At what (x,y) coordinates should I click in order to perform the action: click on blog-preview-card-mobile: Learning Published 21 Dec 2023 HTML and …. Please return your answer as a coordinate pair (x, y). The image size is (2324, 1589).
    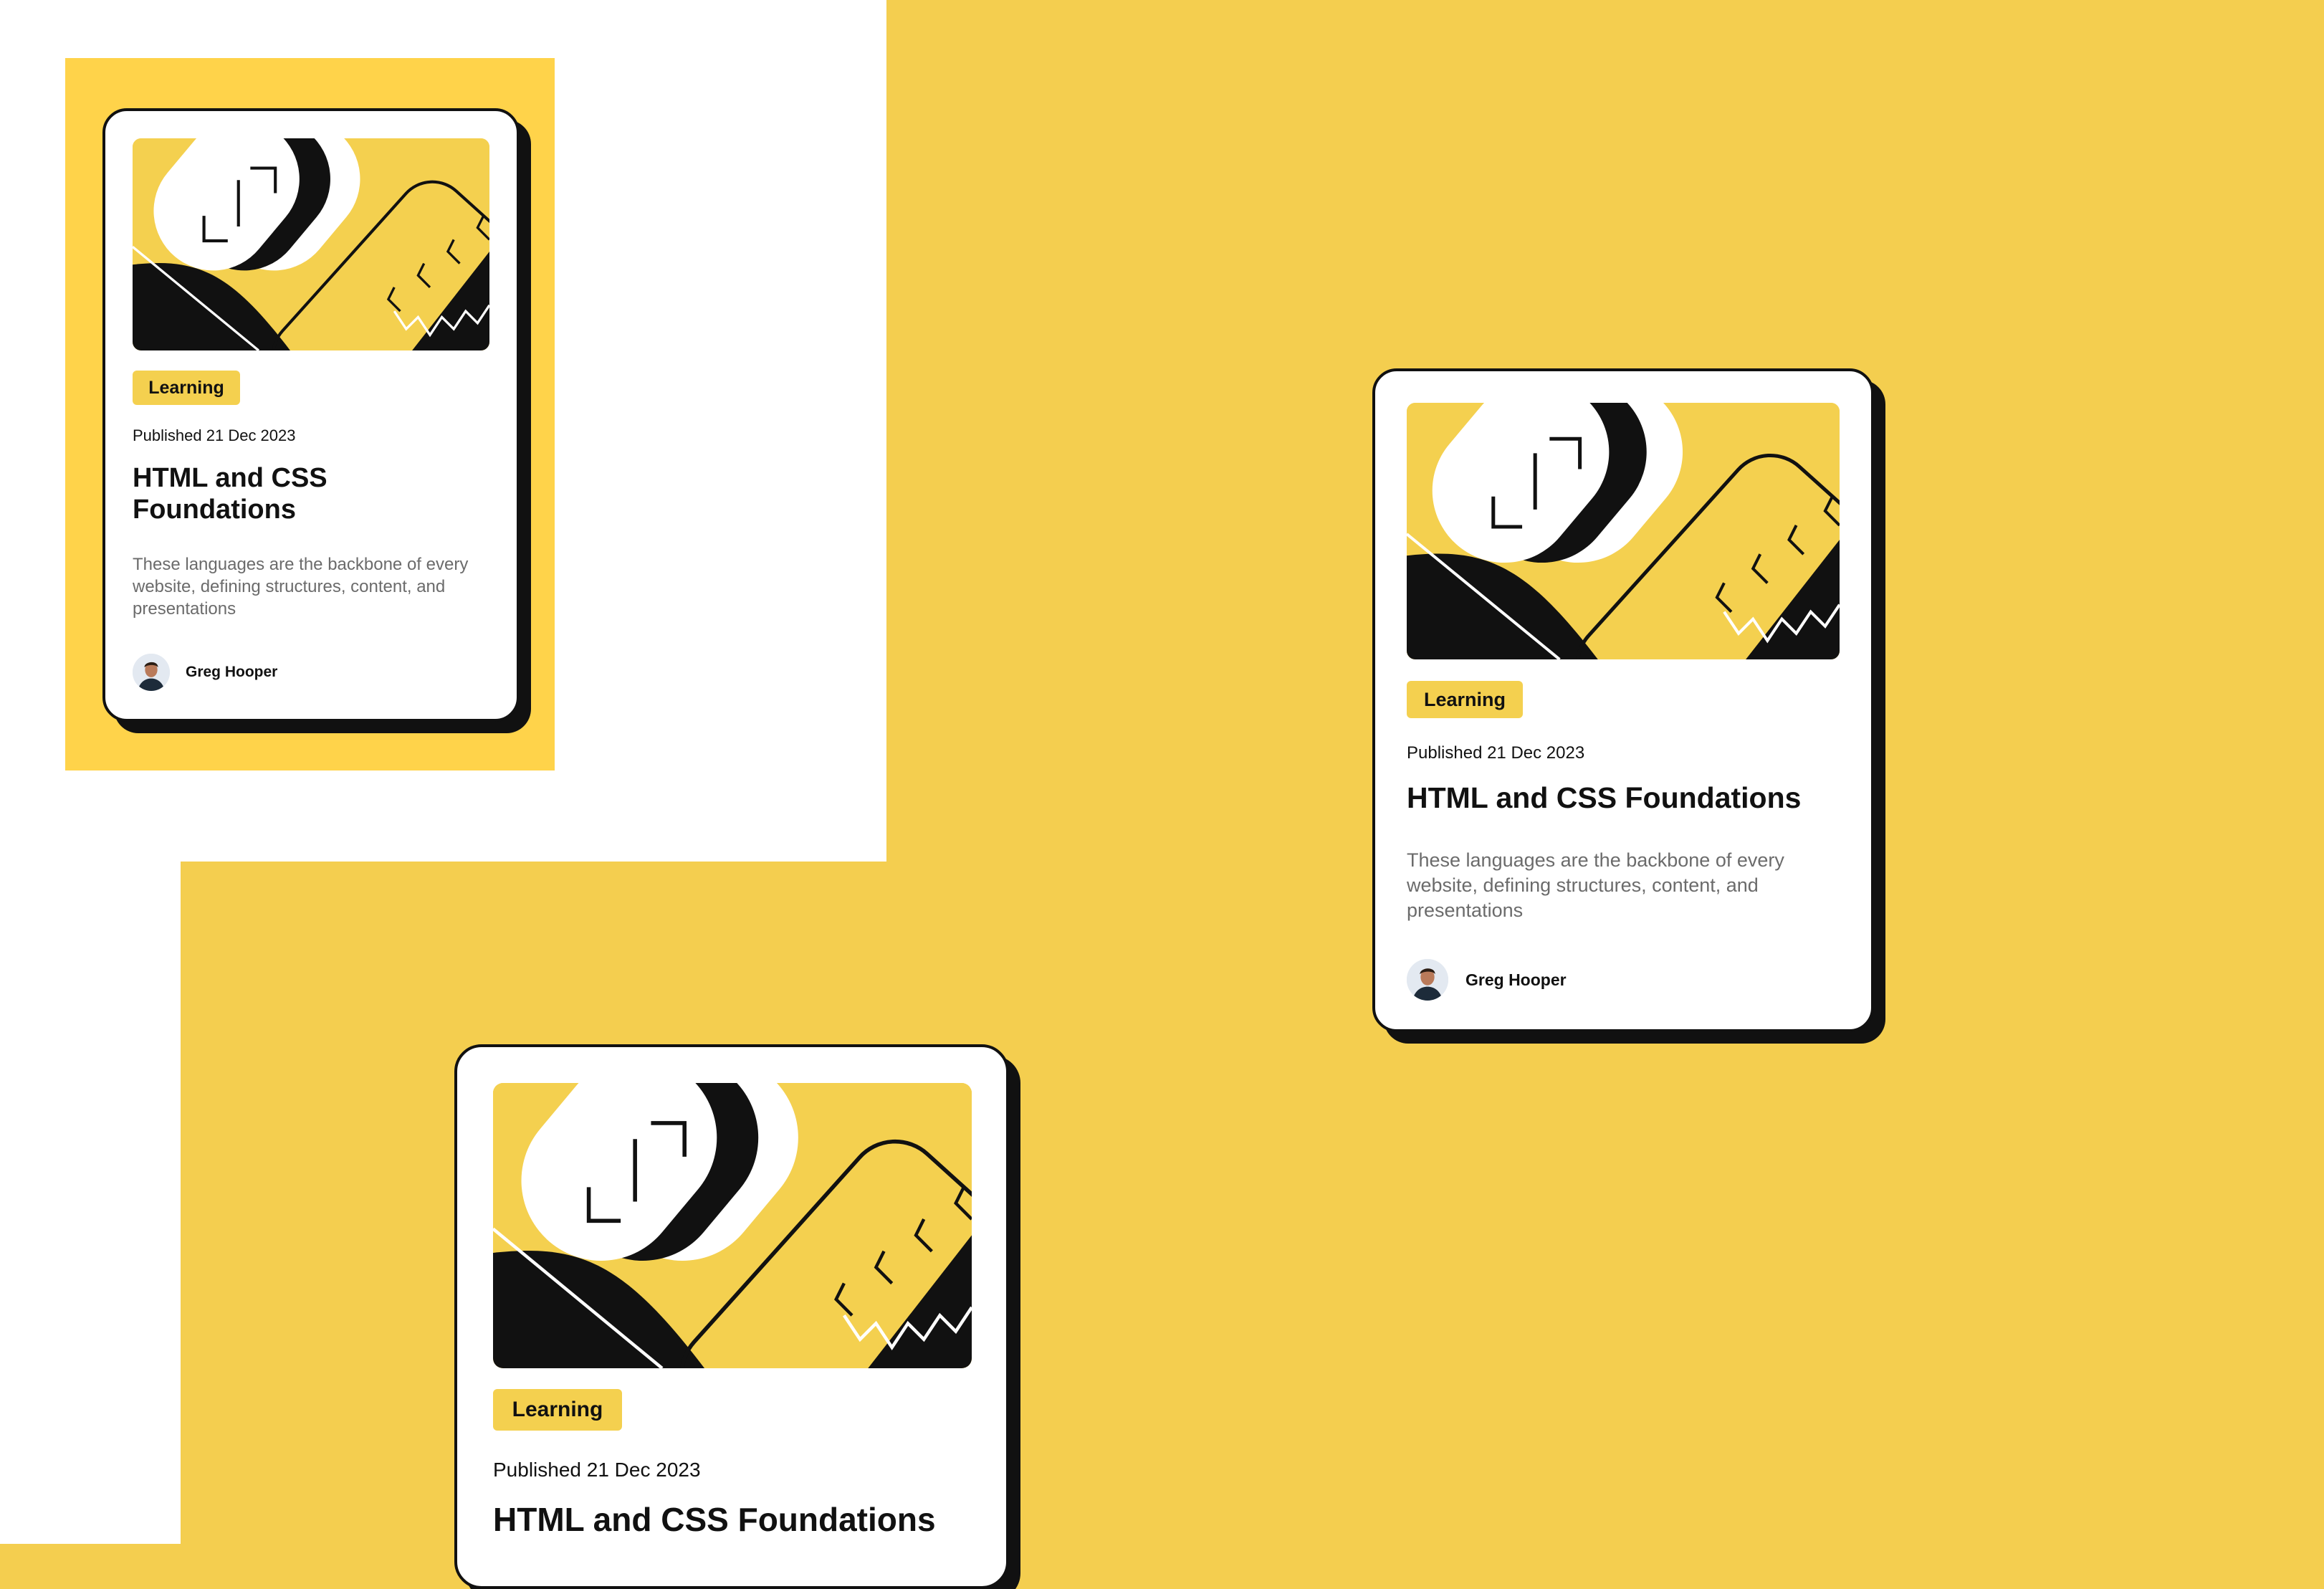
    Looking at the image, I should click on (311, 415).